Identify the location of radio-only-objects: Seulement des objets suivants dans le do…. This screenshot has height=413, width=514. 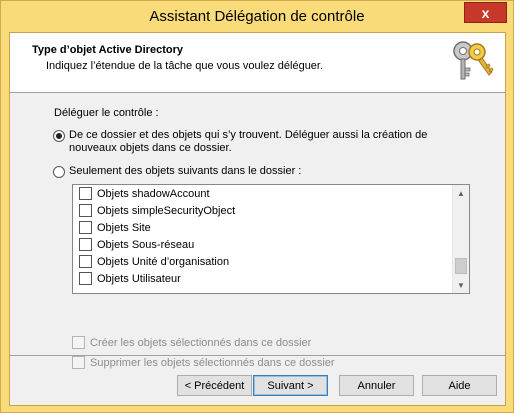
(177, 171).